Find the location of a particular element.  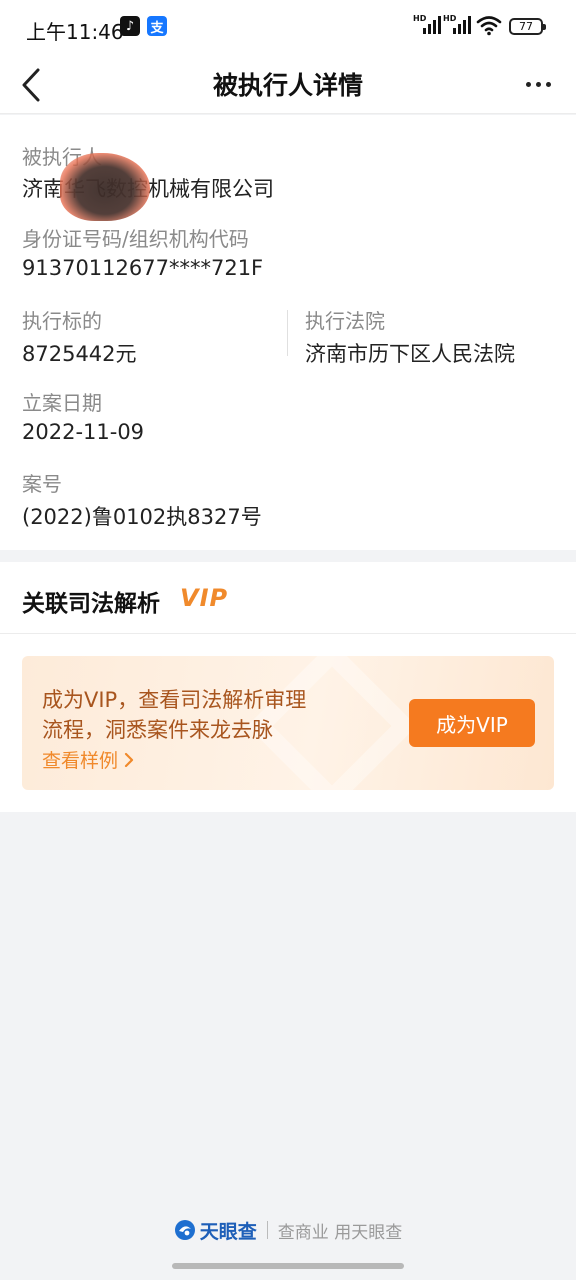

vip-badge: VIP is located at coordinates (204, 598).